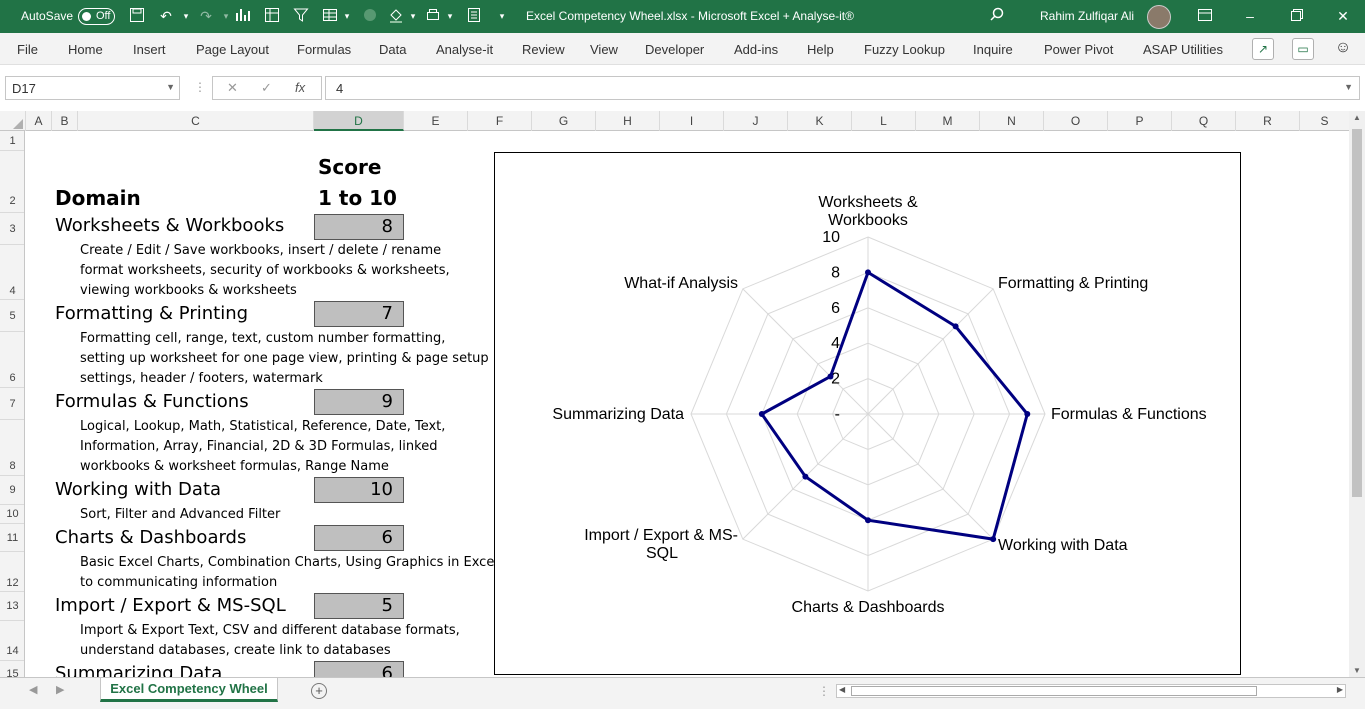  Describe the element at coordinates (359, 402) in the screenshot. I see `score-cell: 9` at that location.